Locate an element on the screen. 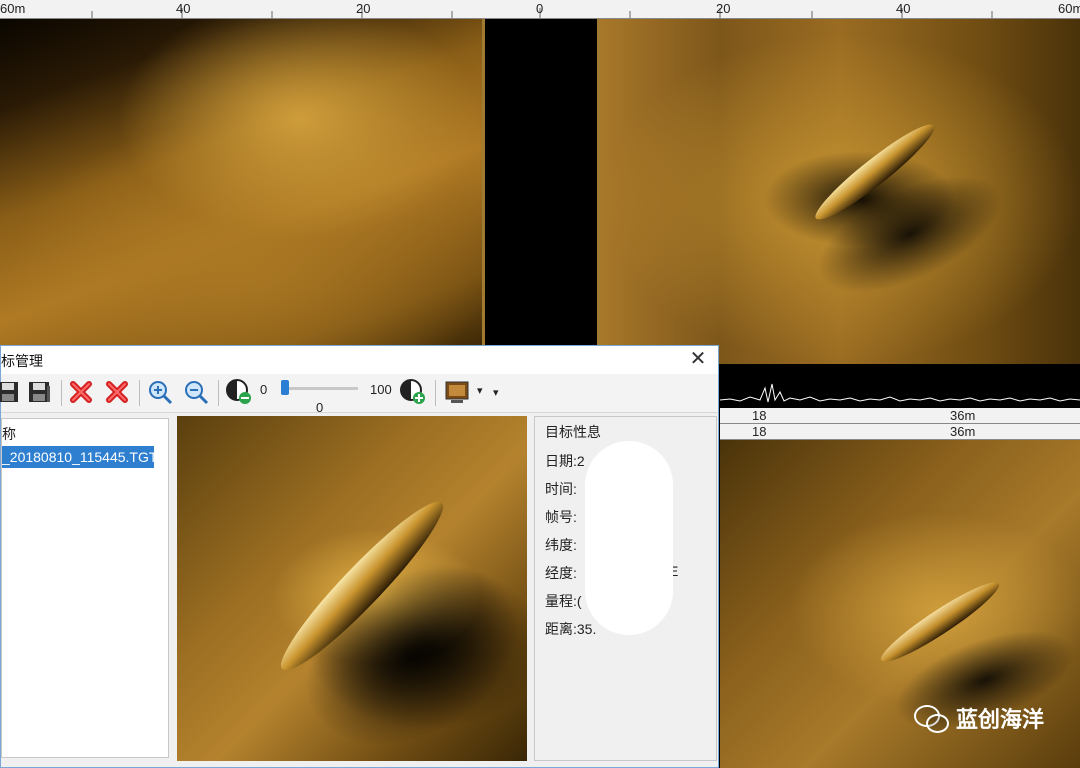 The height and width of the screenshot is (768, 1080). prop-frame: 帧号: is located at coordinates (561, 517).